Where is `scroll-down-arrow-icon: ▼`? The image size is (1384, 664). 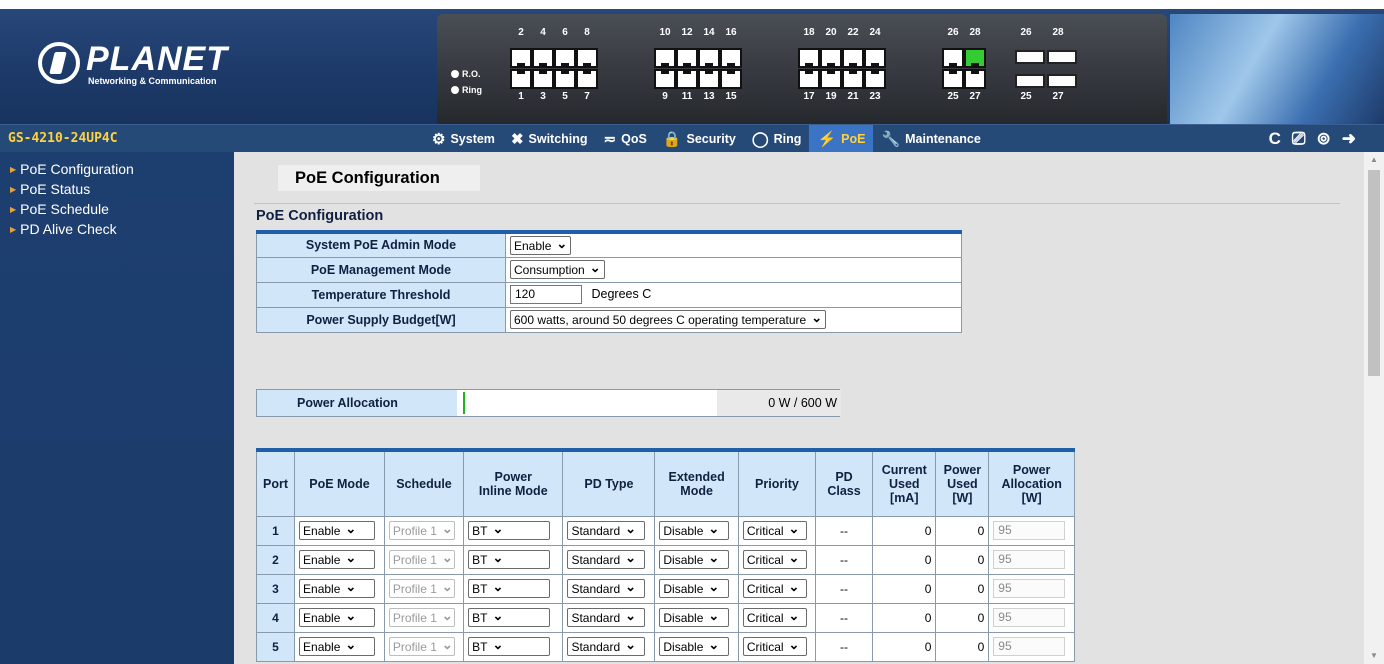 scroll-down-arrow-icon: ▼ is located at coordinates (1374, 656).